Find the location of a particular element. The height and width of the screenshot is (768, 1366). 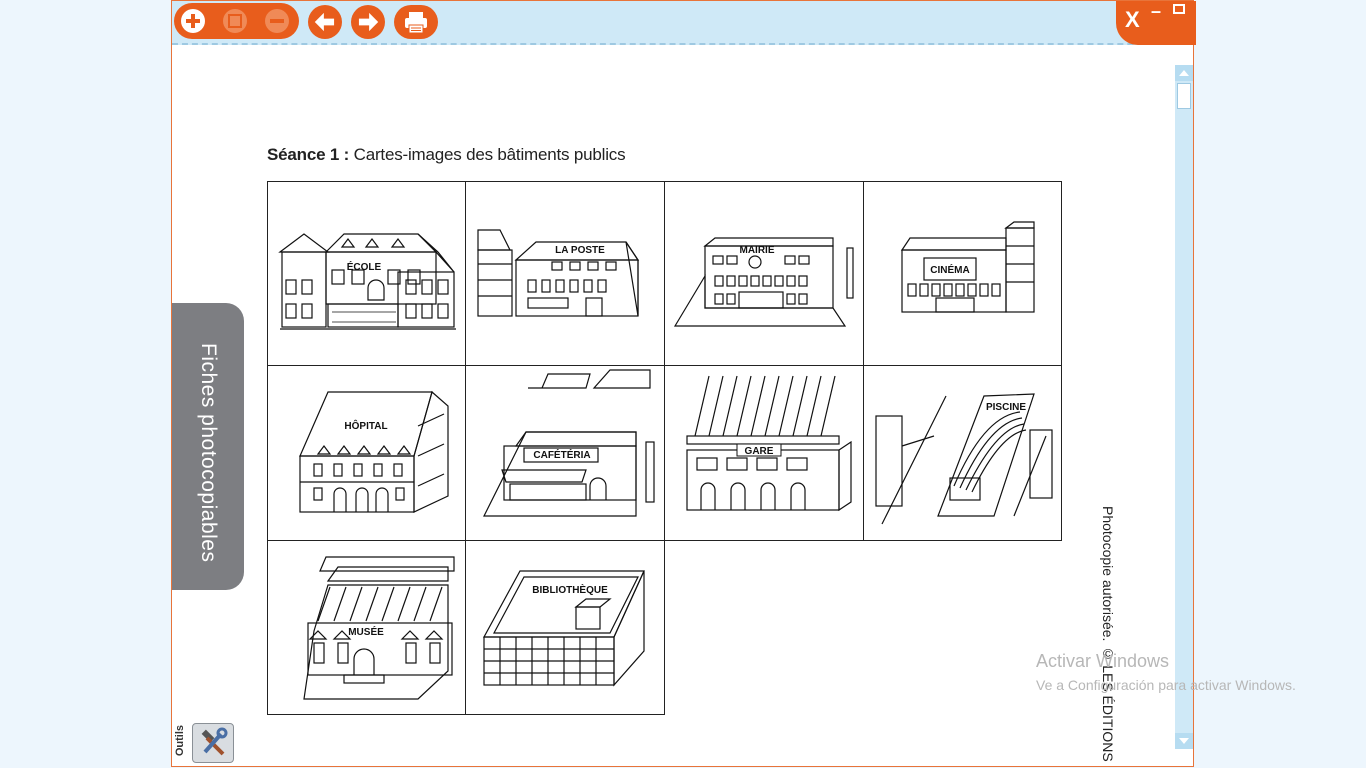

chevron-down-icon is located at coordinates (1184, 741).